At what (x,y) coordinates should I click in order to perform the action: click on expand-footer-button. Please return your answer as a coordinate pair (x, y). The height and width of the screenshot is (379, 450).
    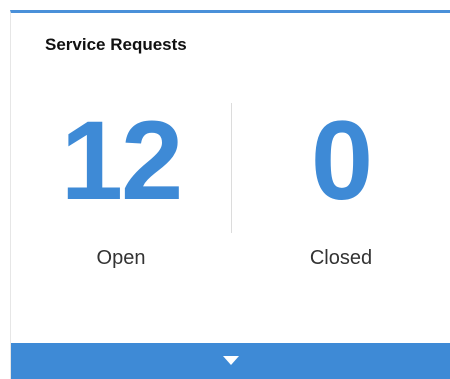
    Looking at the image, I should click on (230, 361).